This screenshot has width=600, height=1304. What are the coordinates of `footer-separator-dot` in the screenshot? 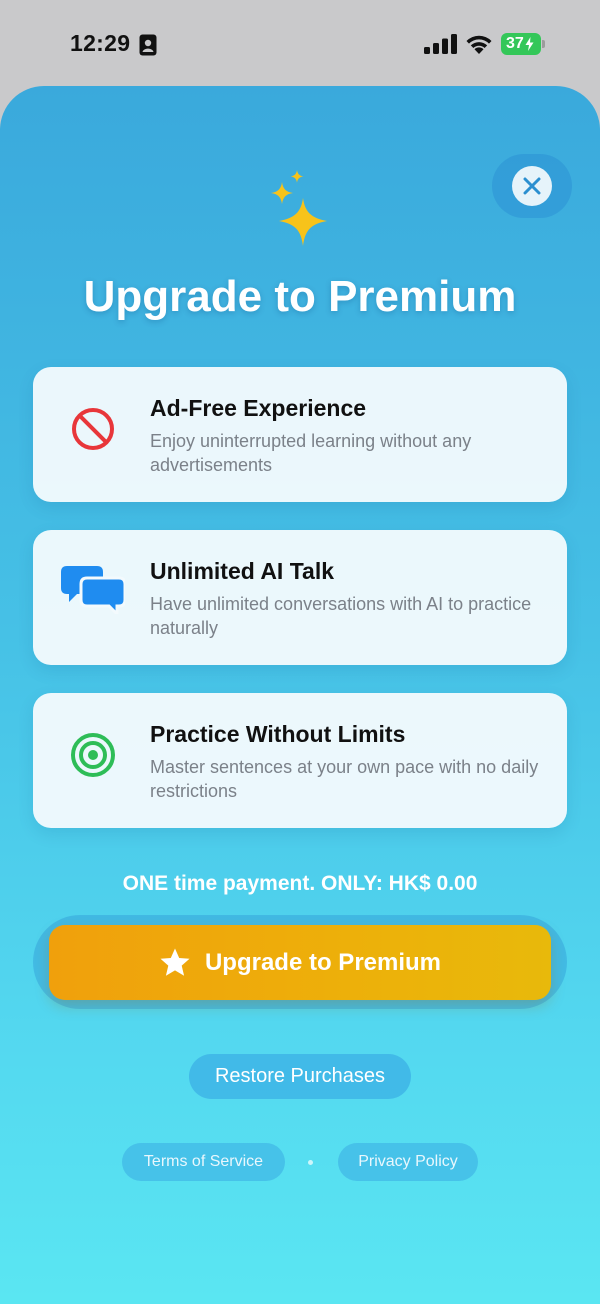 It's located at (310, 1162).